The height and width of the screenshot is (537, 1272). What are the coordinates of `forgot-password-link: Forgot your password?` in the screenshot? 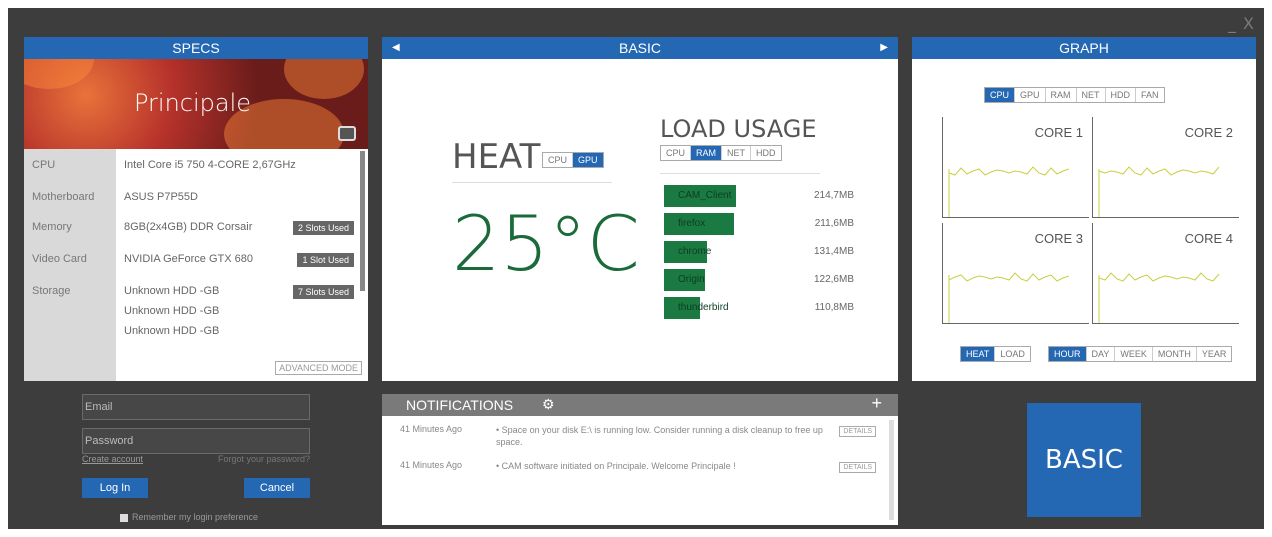 It's located at (264, 459).